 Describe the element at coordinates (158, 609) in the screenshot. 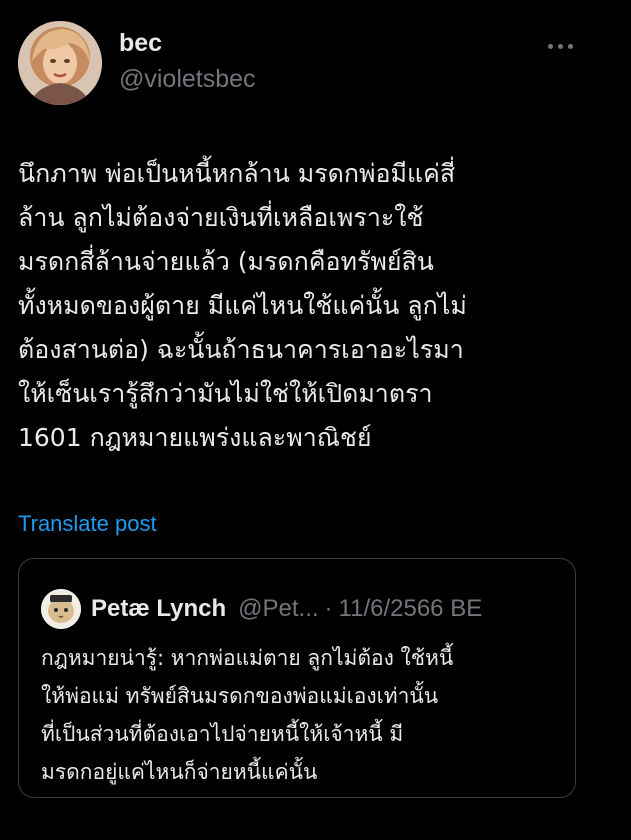

I see `quote-display-name: Petæ Lynch` at that location.